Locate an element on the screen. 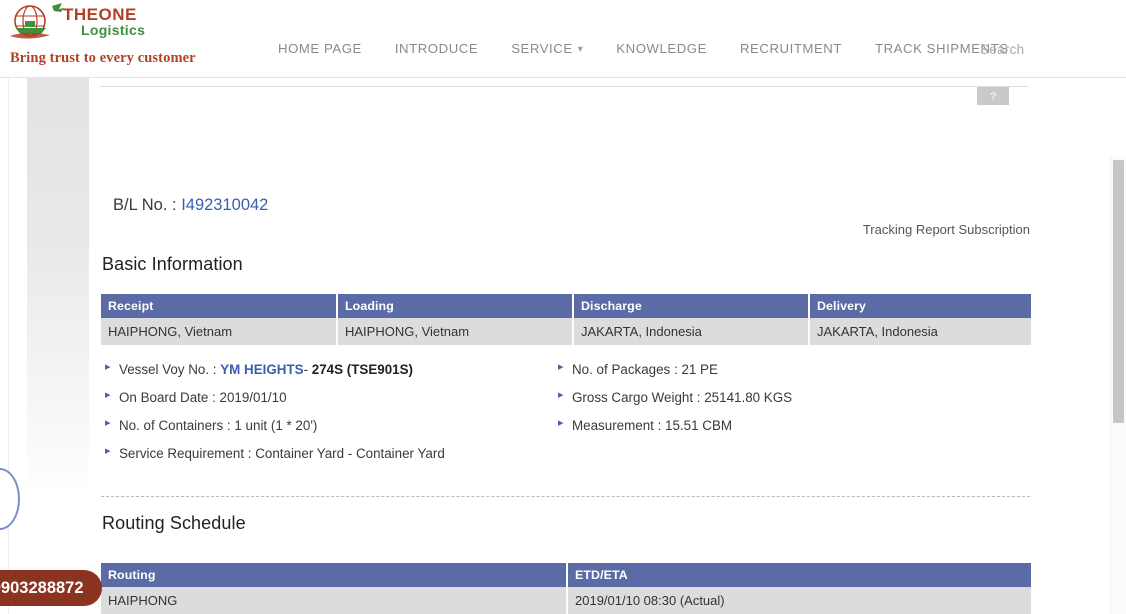 This screenshot has width=1126, height=614. floating-phone-badge: e 0903288872 is located at coordinates (51, 588).